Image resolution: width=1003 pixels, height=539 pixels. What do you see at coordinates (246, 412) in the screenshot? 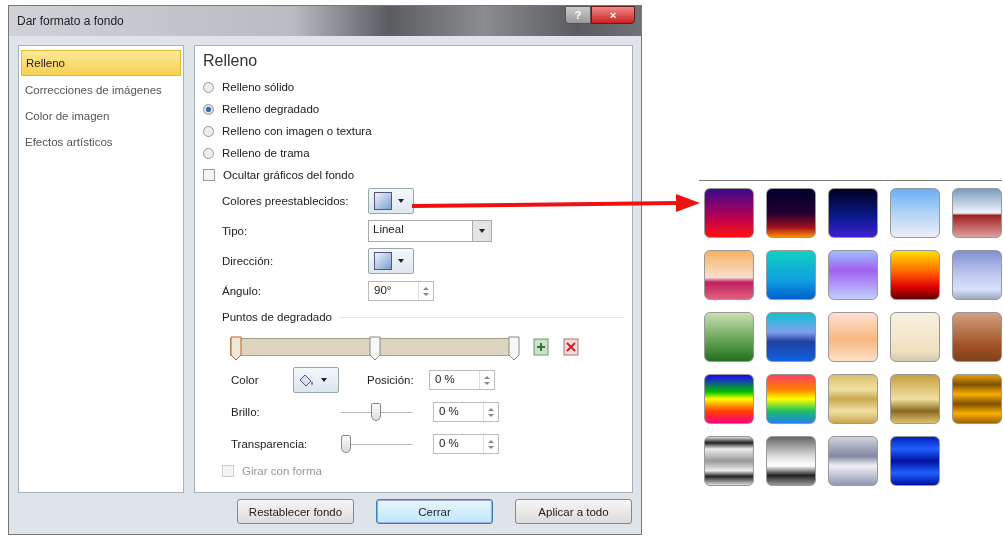
I see `field-label: Brillo:` at bounding box center [246, 412].